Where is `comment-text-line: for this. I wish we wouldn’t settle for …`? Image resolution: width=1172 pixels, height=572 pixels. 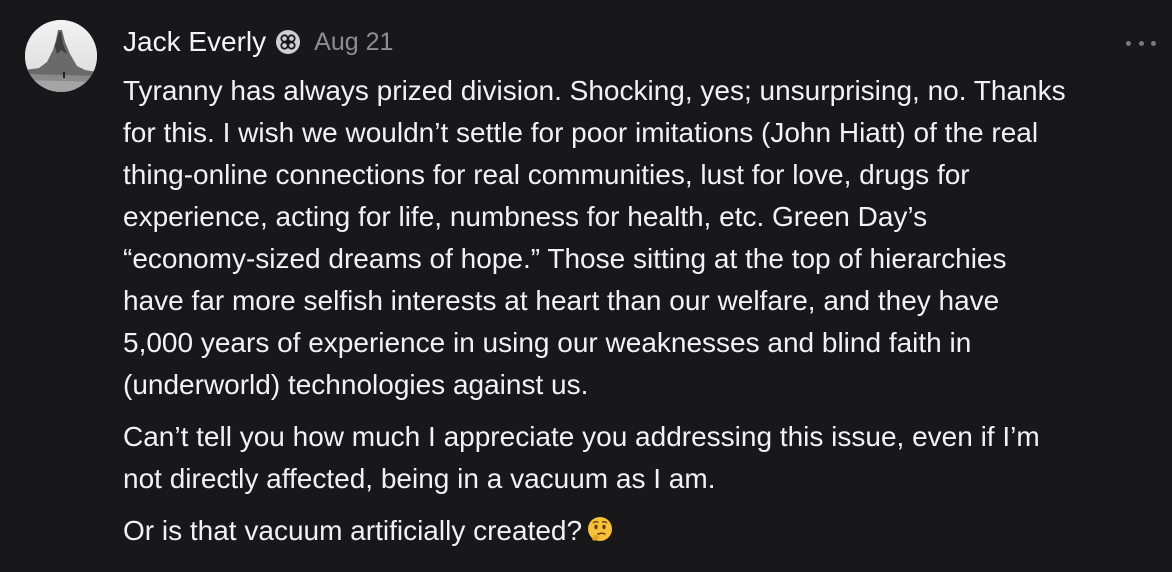 comment-text-line: for this. I wish we wouldn’t settle for … is located at coordinates (581, 132).